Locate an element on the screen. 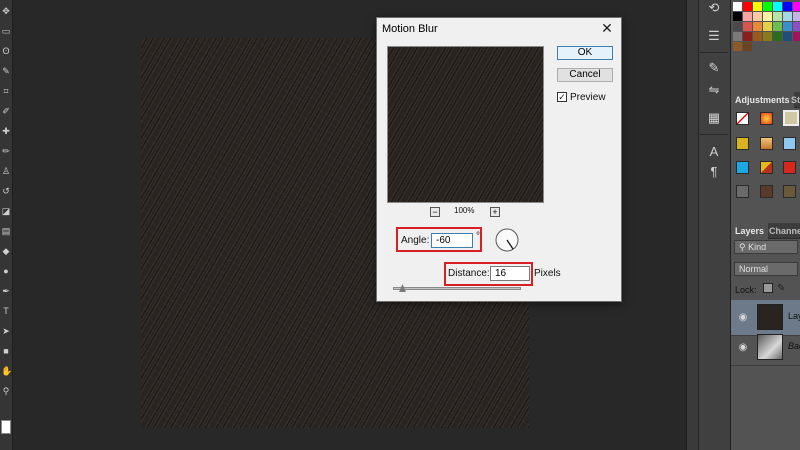 This screenshot has width=800, height=450. foreground-color-swatch is located at coordinates (6, 427).